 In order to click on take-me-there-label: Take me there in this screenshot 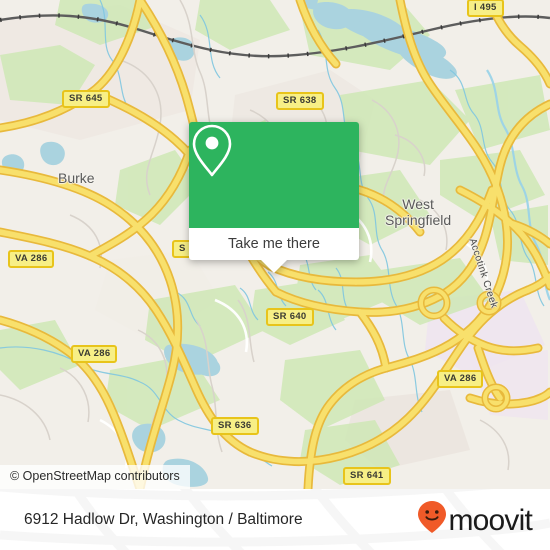, I will do `click(274, 244)`.